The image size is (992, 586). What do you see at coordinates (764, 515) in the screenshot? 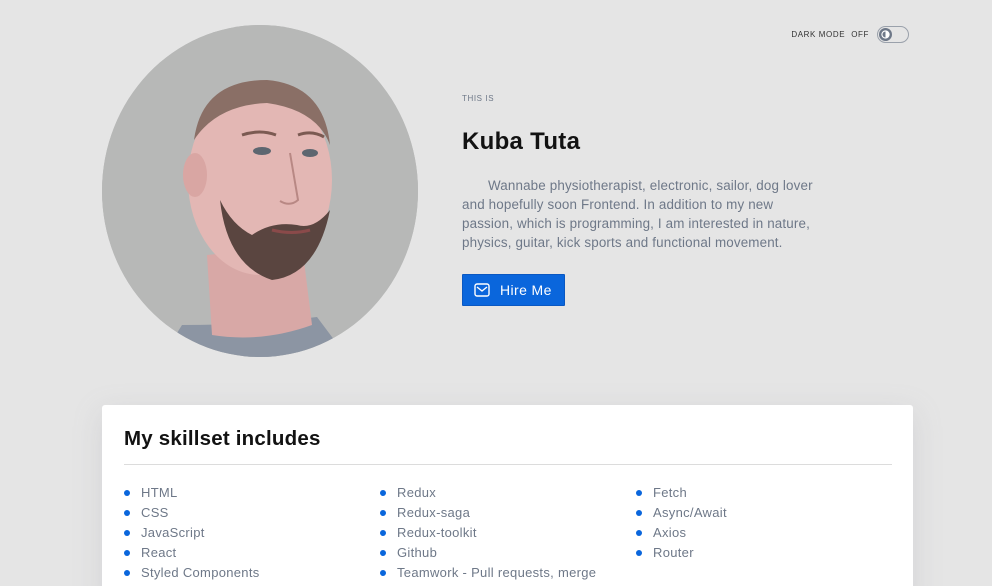
I see `skill-item: Async/Await` at bounding box center [764, 515].